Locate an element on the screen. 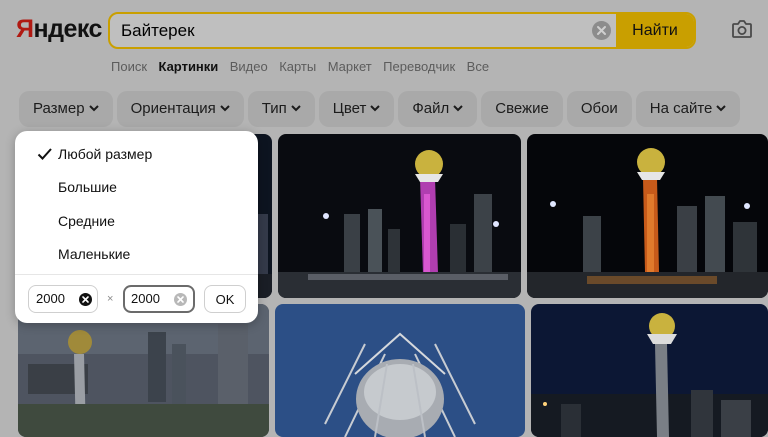 The width and height of the screenshot is (768, 437). filter-file: Файл is located at coordinates (438, 108).